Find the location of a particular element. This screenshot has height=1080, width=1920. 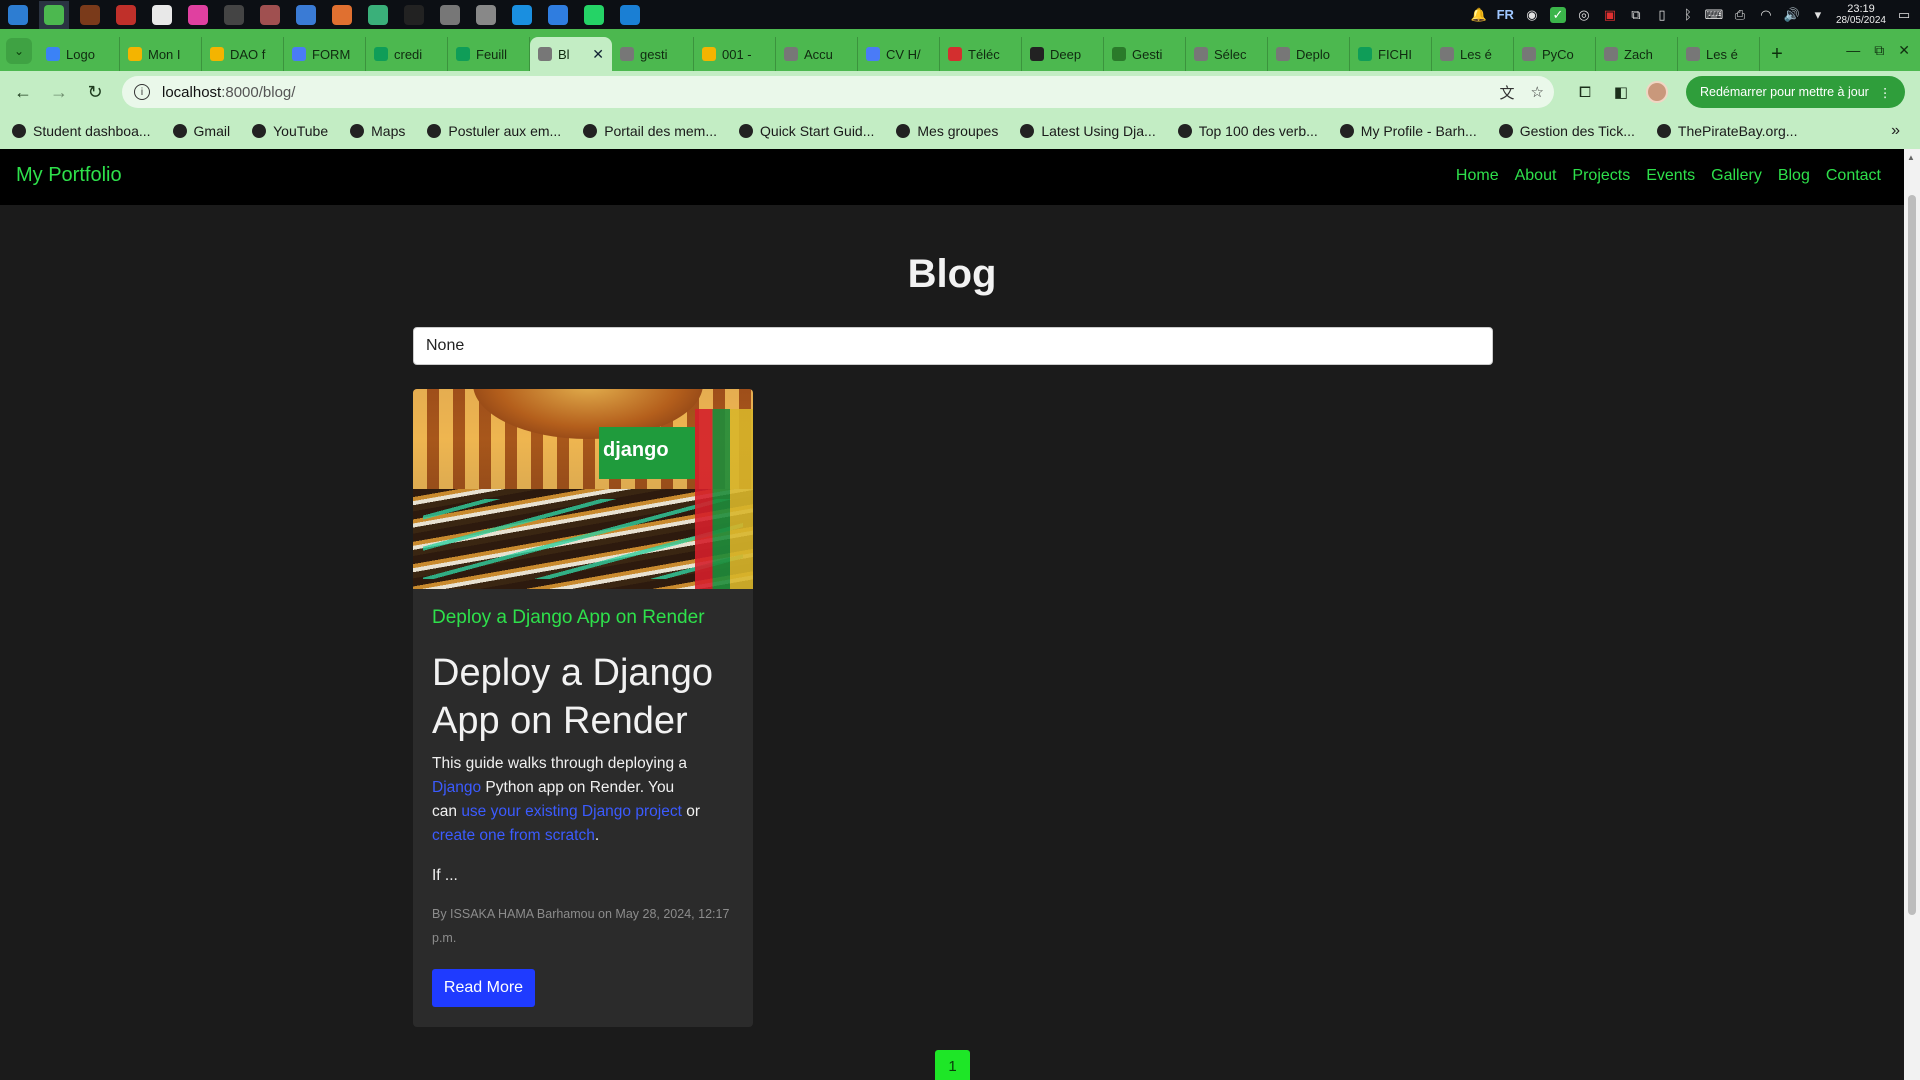

scrollbar-thumb is located at coordinates (1912, 555).